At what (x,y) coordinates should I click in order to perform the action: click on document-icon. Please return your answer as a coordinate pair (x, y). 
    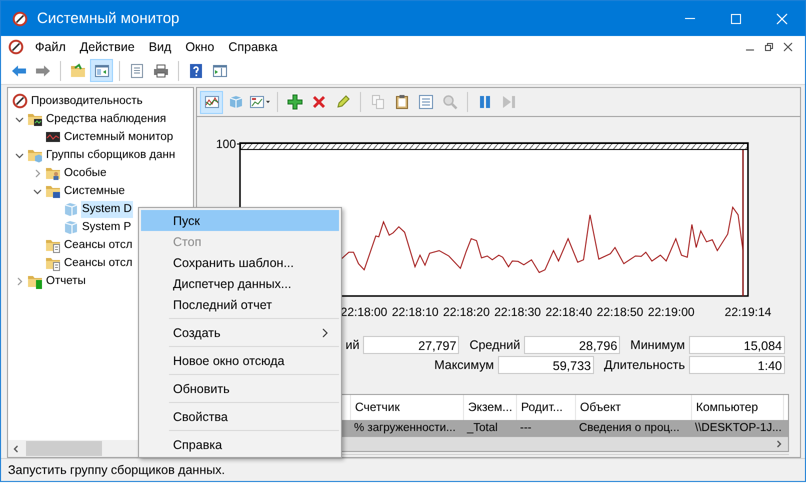
    Looking at the image, I should click on (136, 70).